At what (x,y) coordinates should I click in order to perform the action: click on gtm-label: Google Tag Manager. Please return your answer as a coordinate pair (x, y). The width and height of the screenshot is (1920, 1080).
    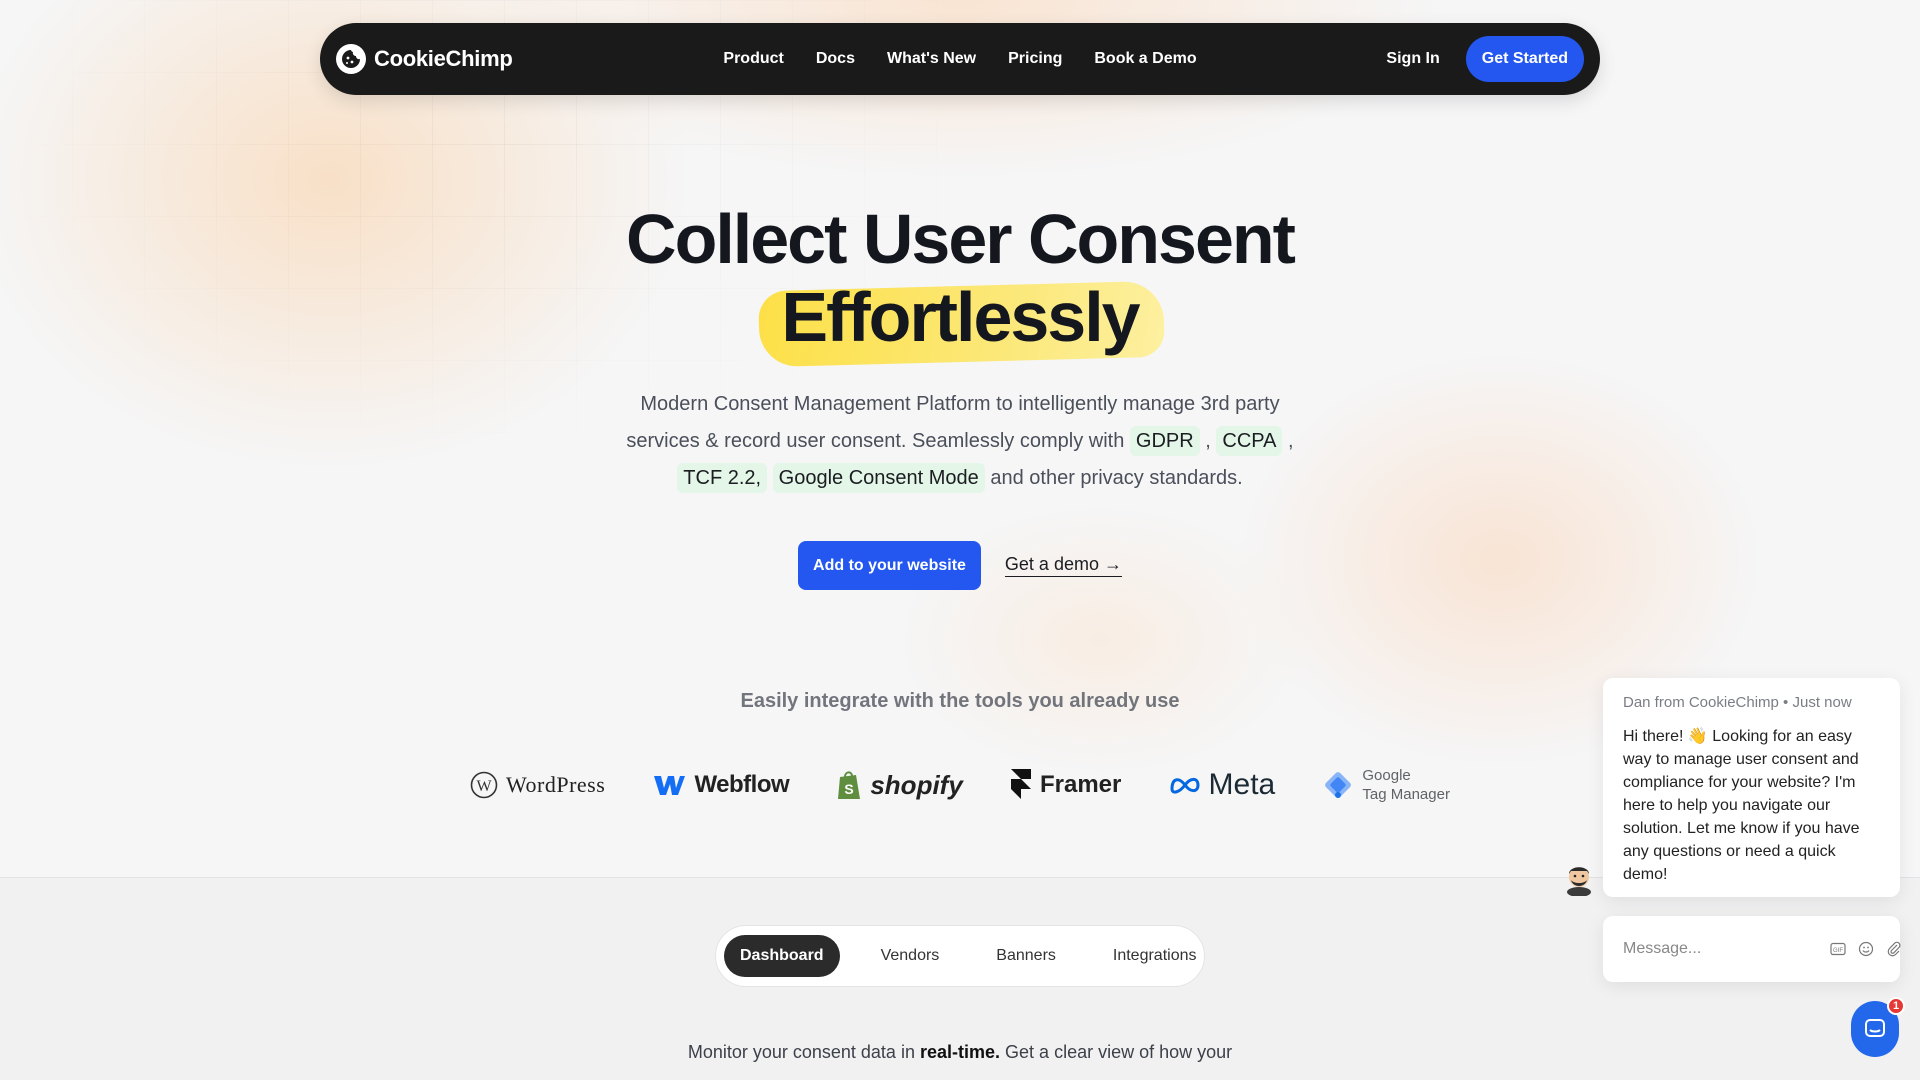
    Looking at the image, I should click on (1406, 785).